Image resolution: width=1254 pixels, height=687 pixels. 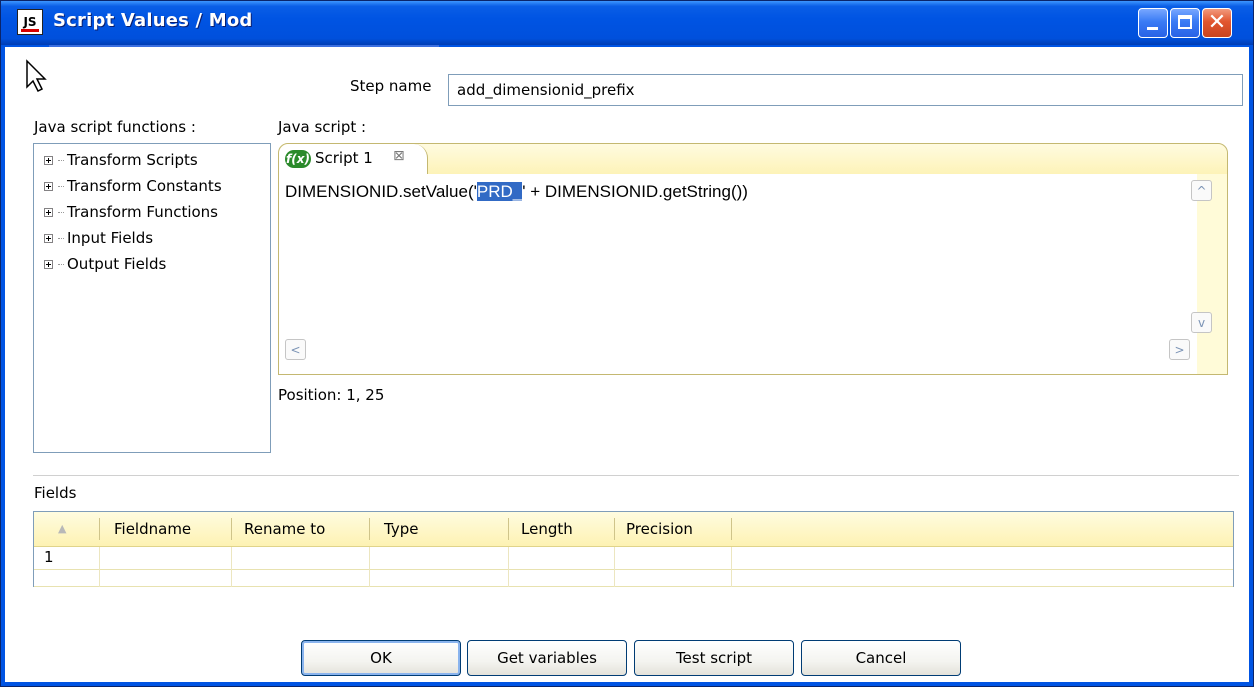 I want to click on tree-item-transform-constants: Transform Constants, so click(x=133, y=186).